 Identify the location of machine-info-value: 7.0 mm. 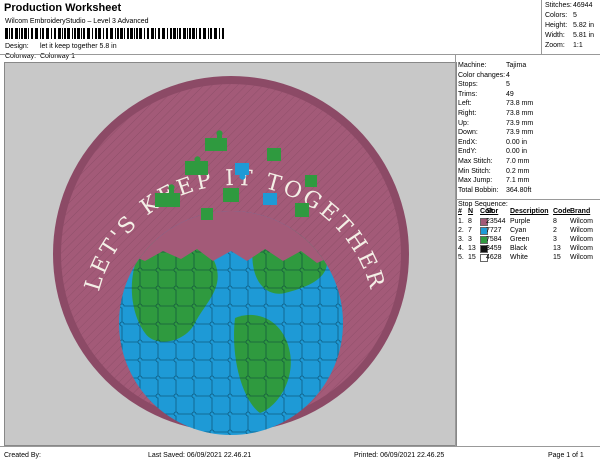
(518, 161).